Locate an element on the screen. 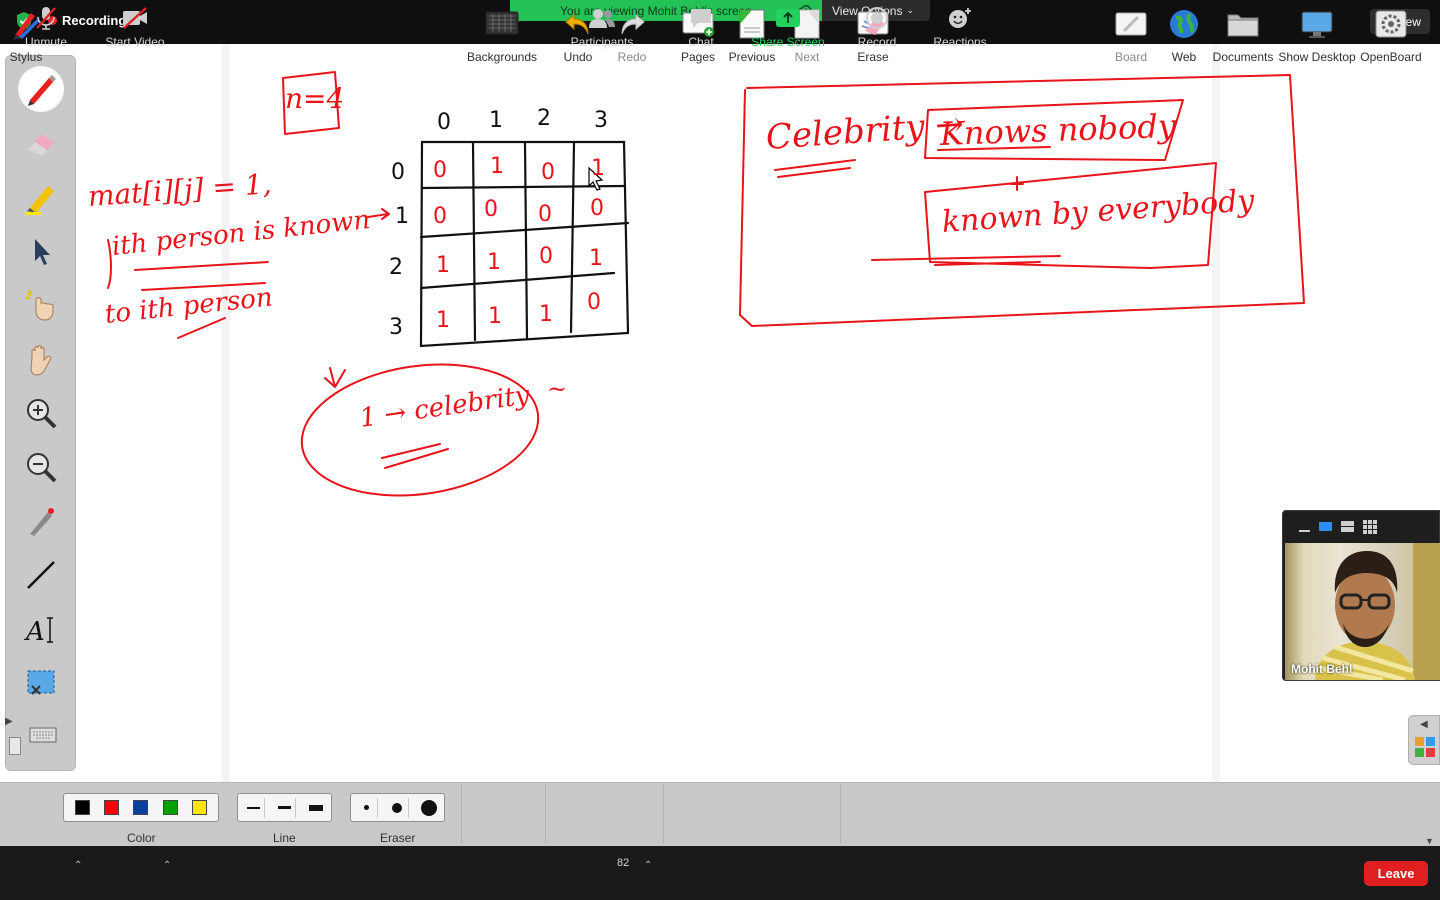 The image size is (1440, 900). participants-button: Participants is located at coordinates (602, 27).